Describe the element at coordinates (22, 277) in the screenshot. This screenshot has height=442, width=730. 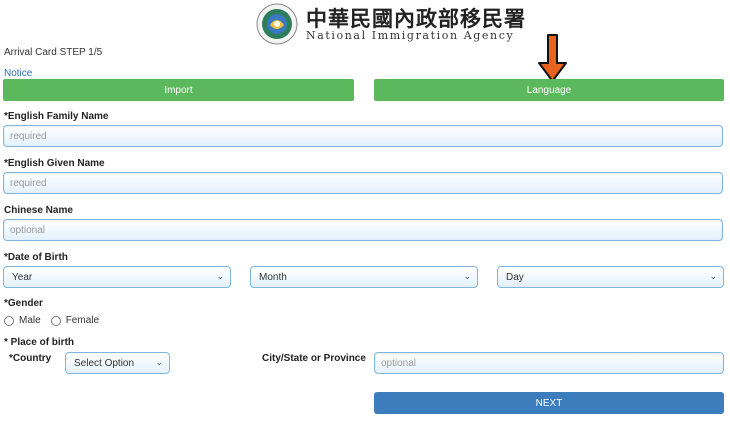
I see `dob-year-value: Year` at that location.